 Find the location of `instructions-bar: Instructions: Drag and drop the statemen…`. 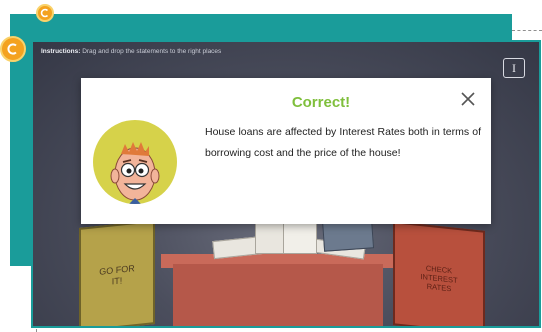

instructions-bar: Instructions: Drag and drop the statemen… is located at coordinates (131, 51).